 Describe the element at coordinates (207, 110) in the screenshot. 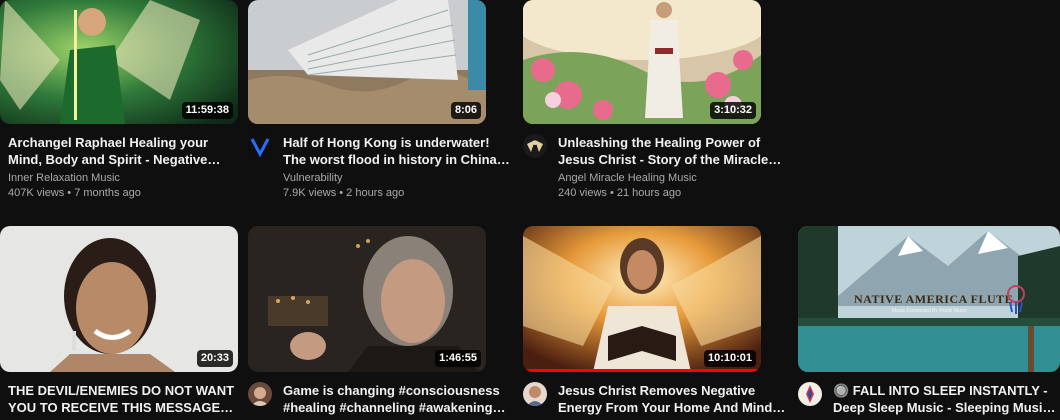

I see `video-duration: 11:59:38` at that location.